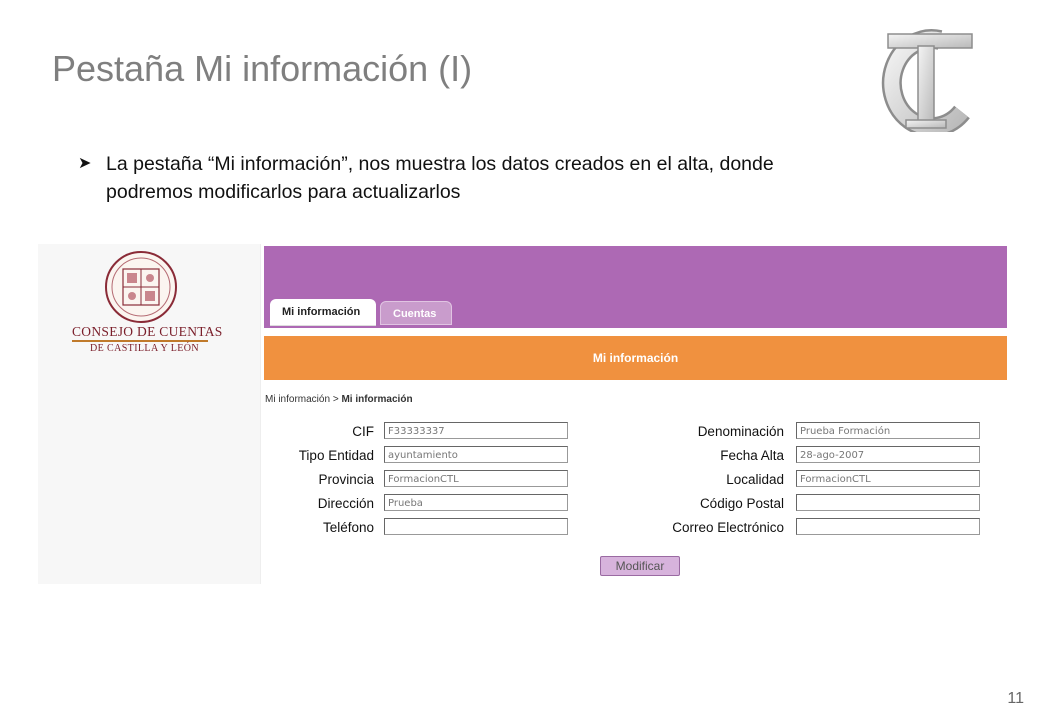 The height and width of the screenshot is (720, 1040). I want to click on tab-mi-informacion: Mi información, so click(323, 312).